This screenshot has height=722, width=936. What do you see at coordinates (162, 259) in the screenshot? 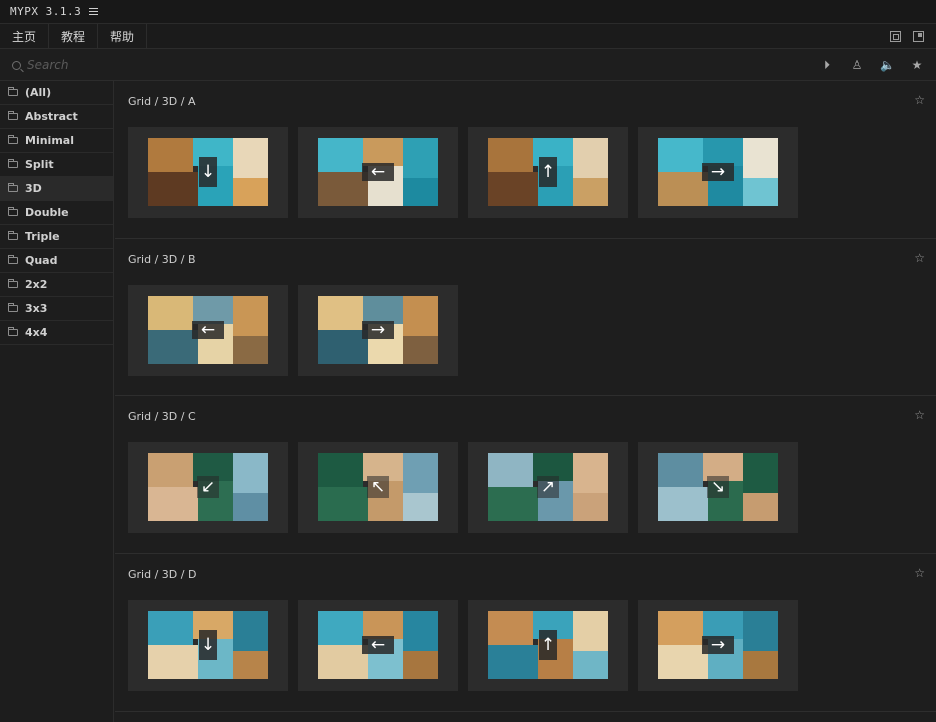
I see `section-title: Grid / 3D / B` at bounding box center [162, 259].